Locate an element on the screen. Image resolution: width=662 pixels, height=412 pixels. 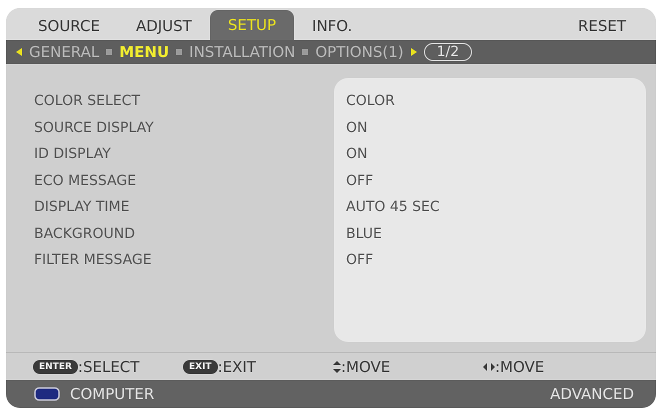
menu-mode: ADVANCED is located at coordinates (592, 394).